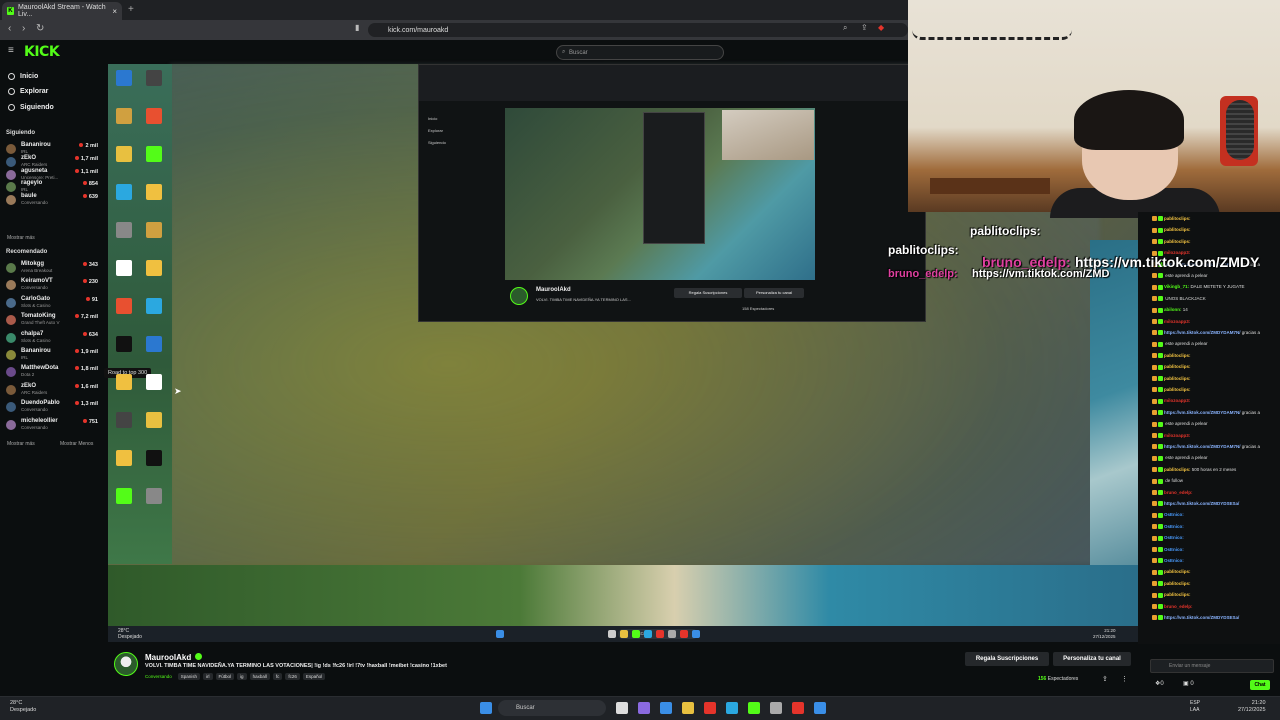 This screenshot has width=1280, height=720. I want to click on recommended-item: TomatoKing Grand Theft Auto V 7,2 mil, so click(52, 320).